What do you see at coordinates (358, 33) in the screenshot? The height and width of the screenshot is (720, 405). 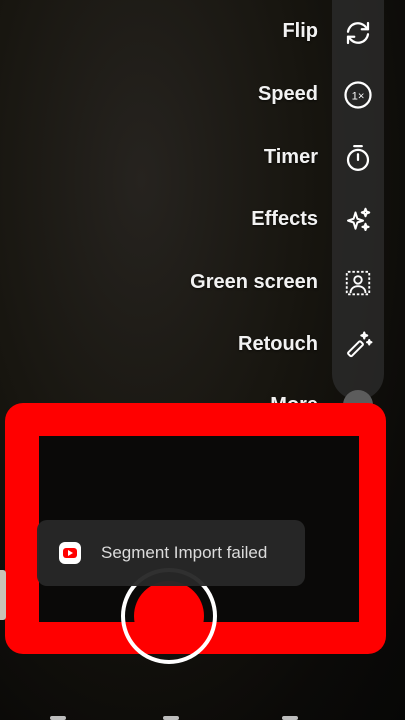 I see `flip-icon` at bounding box center [358, 33].